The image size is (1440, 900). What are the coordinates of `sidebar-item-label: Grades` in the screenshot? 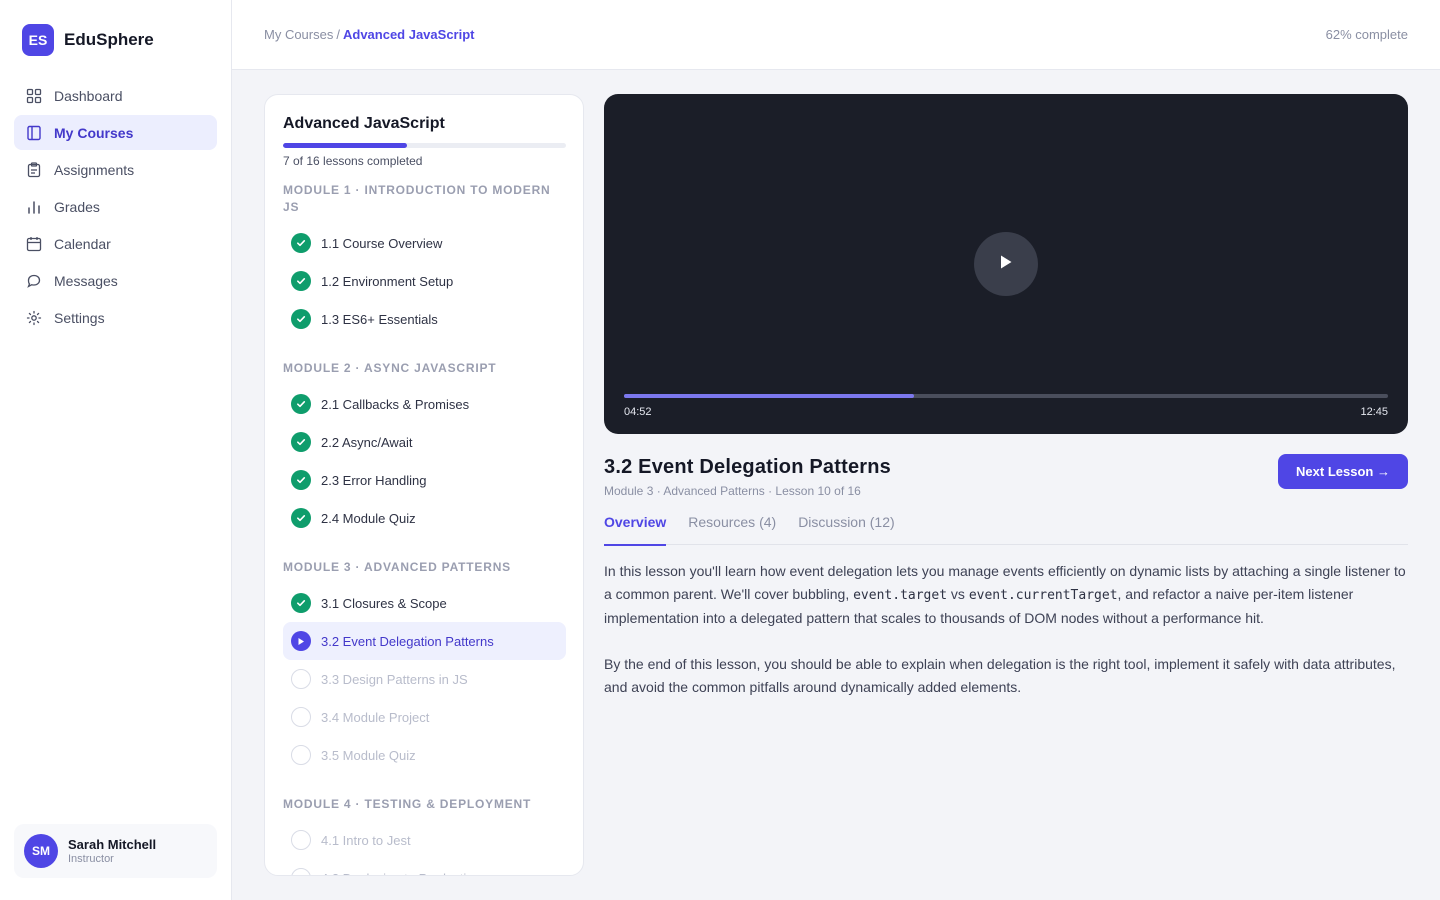 It's located at (77, 206).